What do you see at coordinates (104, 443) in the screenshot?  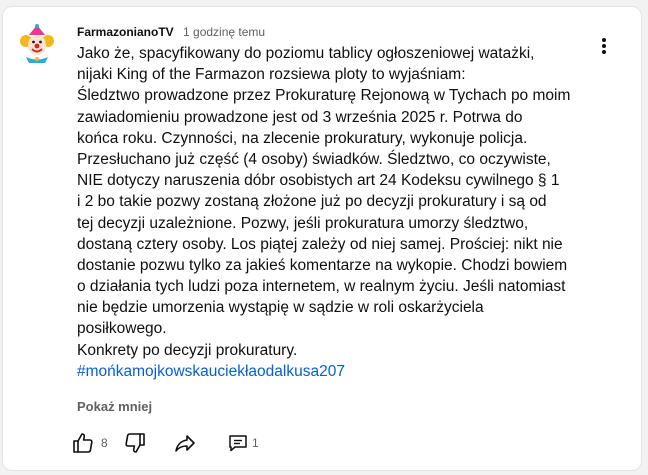 I see `like-count: 8` at bounding box center [104, 443].